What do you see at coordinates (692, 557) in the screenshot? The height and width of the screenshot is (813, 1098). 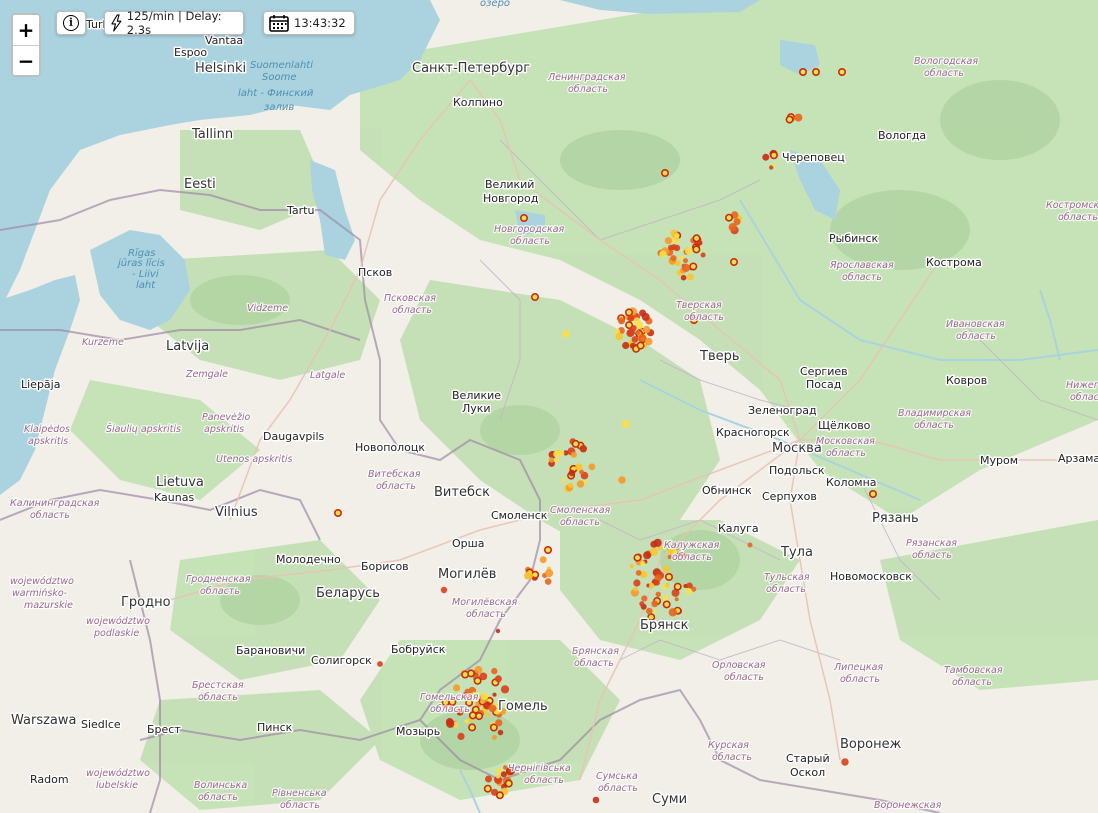 I see `region-kaluga-2: область` at bounding box center [692, 557].